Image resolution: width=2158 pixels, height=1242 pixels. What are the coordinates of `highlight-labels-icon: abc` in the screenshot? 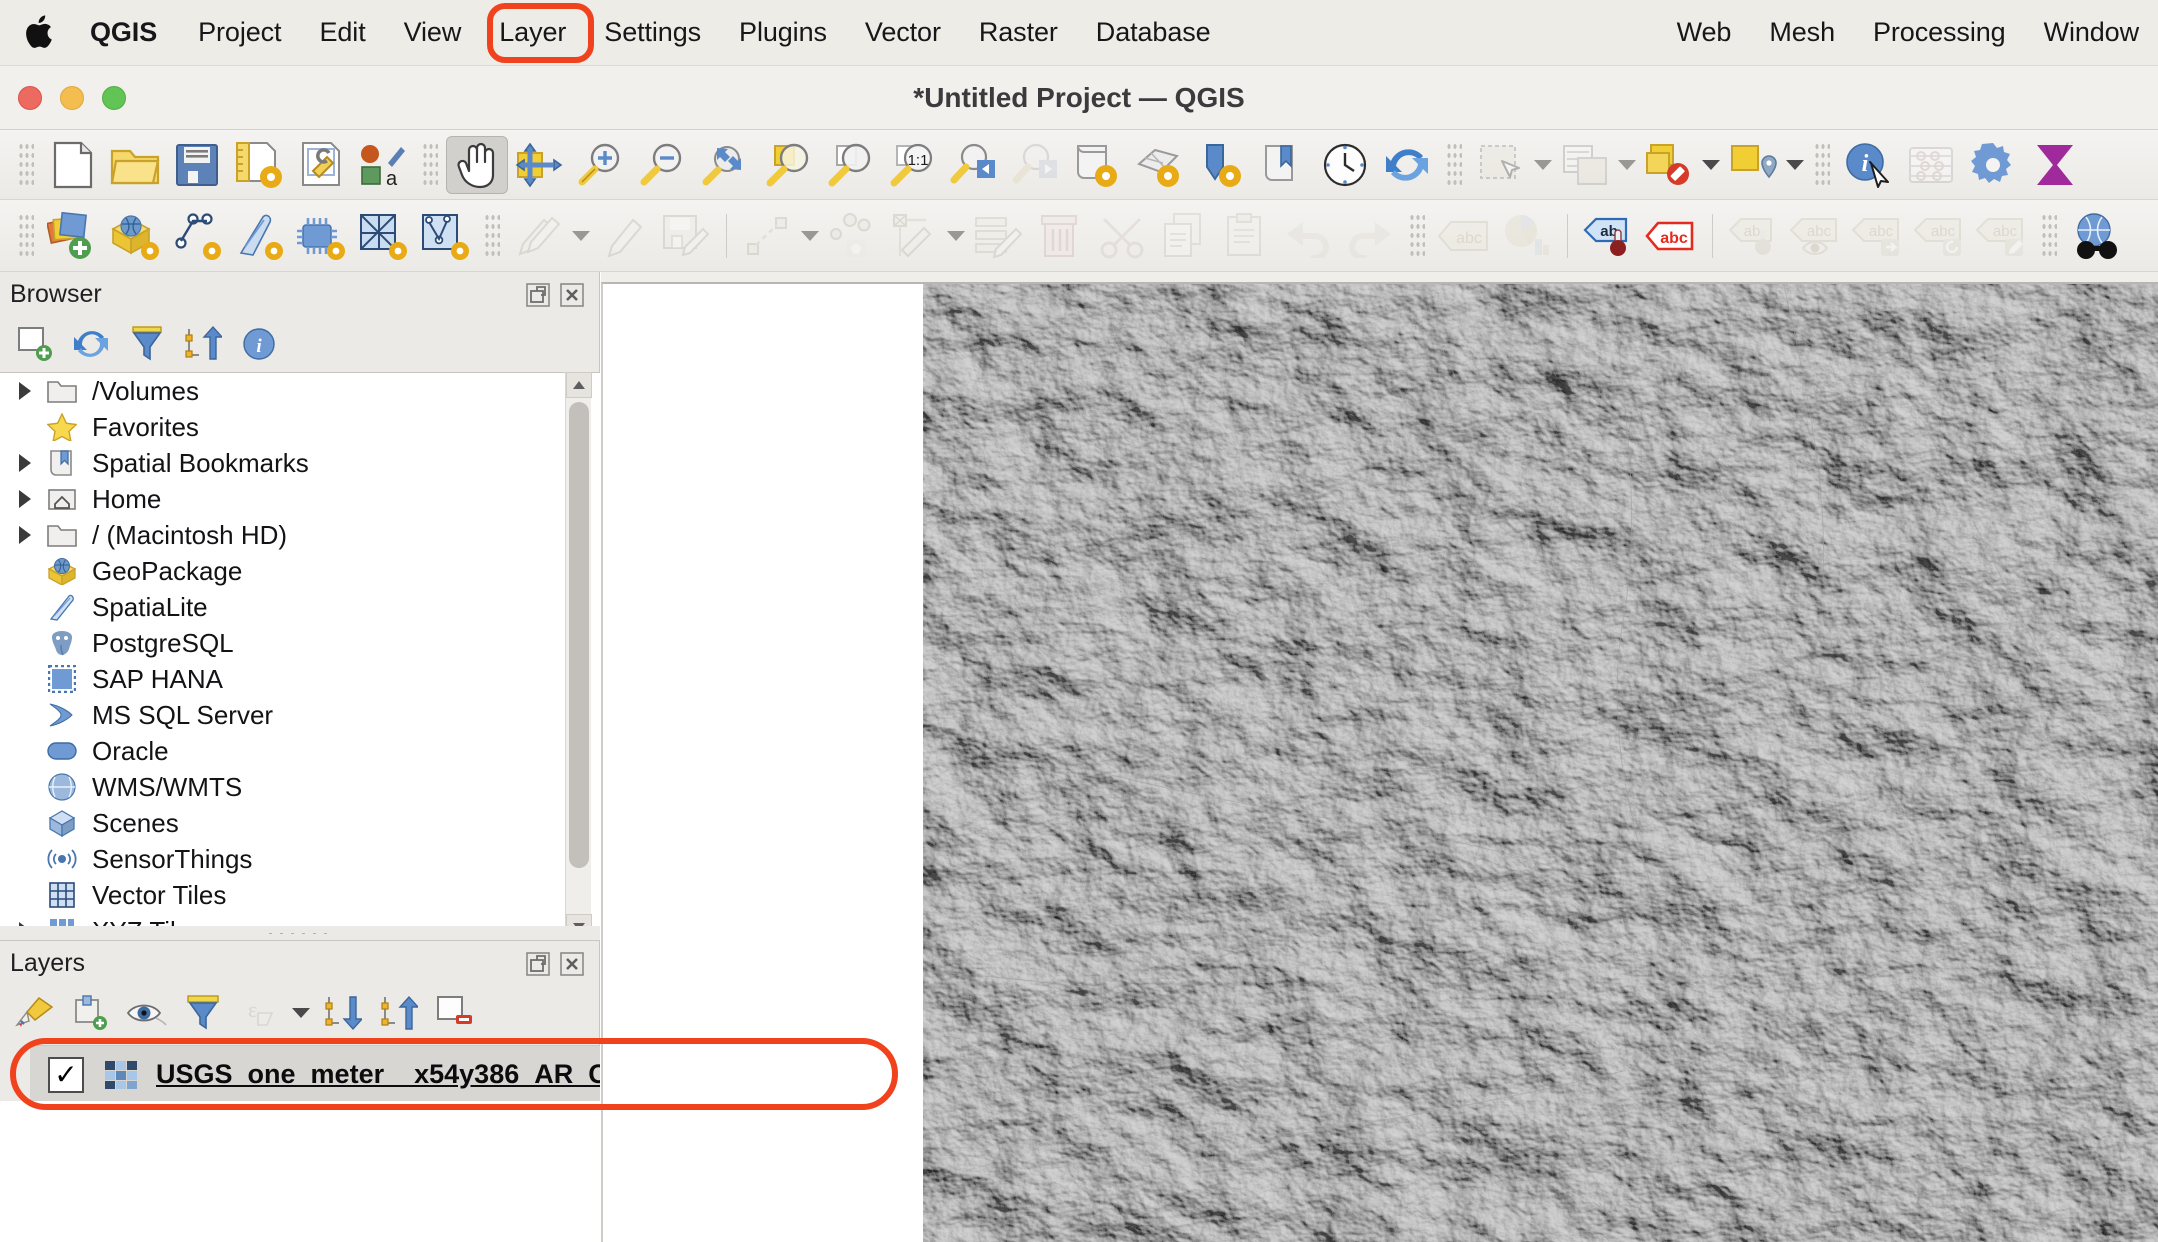 It's located at (1671, 236).